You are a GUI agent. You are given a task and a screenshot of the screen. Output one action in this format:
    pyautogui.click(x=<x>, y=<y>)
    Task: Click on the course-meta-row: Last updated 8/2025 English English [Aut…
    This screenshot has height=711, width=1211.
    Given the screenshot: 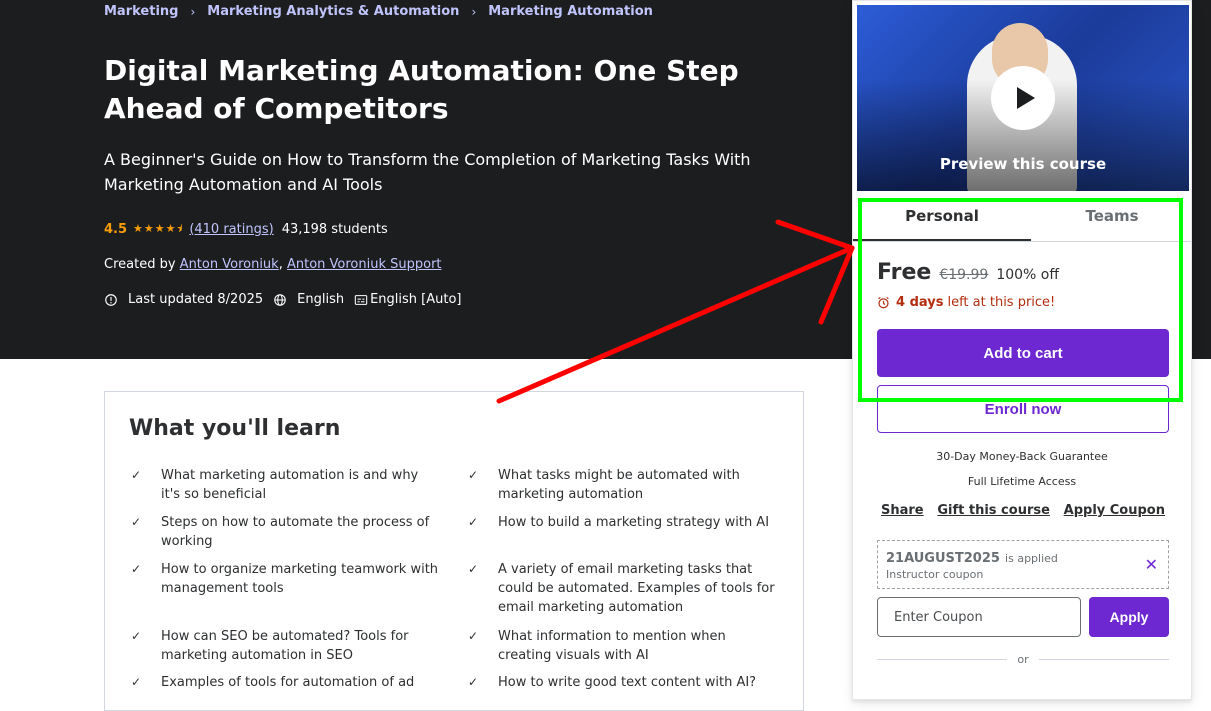 What is the action you would take?
    pyautogui.click(x=288, y=299)
    